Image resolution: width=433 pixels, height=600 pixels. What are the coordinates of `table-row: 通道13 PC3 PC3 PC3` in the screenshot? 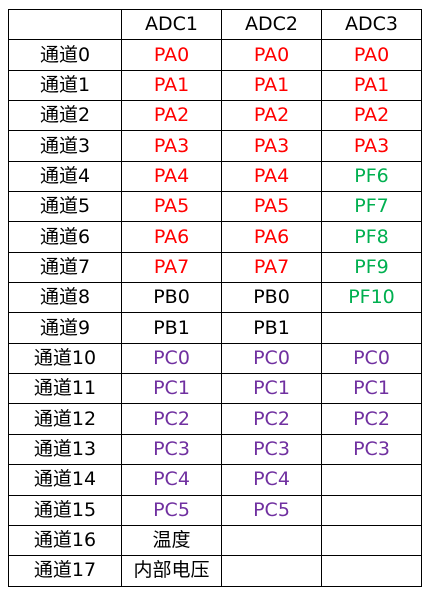 It's located at (215, 449).